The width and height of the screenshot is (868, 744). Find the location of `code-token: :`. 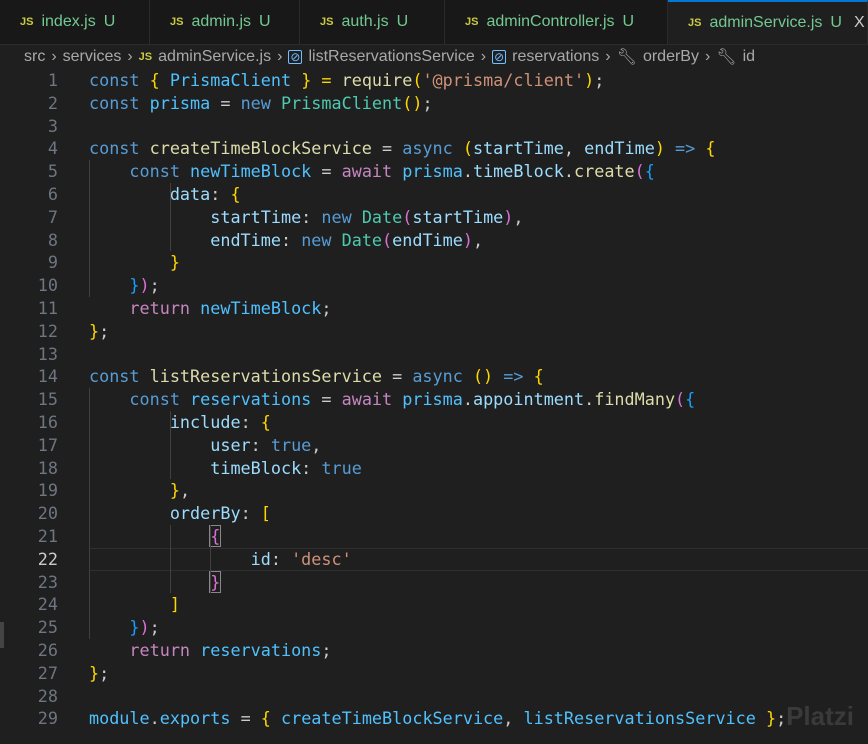

code-token: : is located at coordinates (220, 193).